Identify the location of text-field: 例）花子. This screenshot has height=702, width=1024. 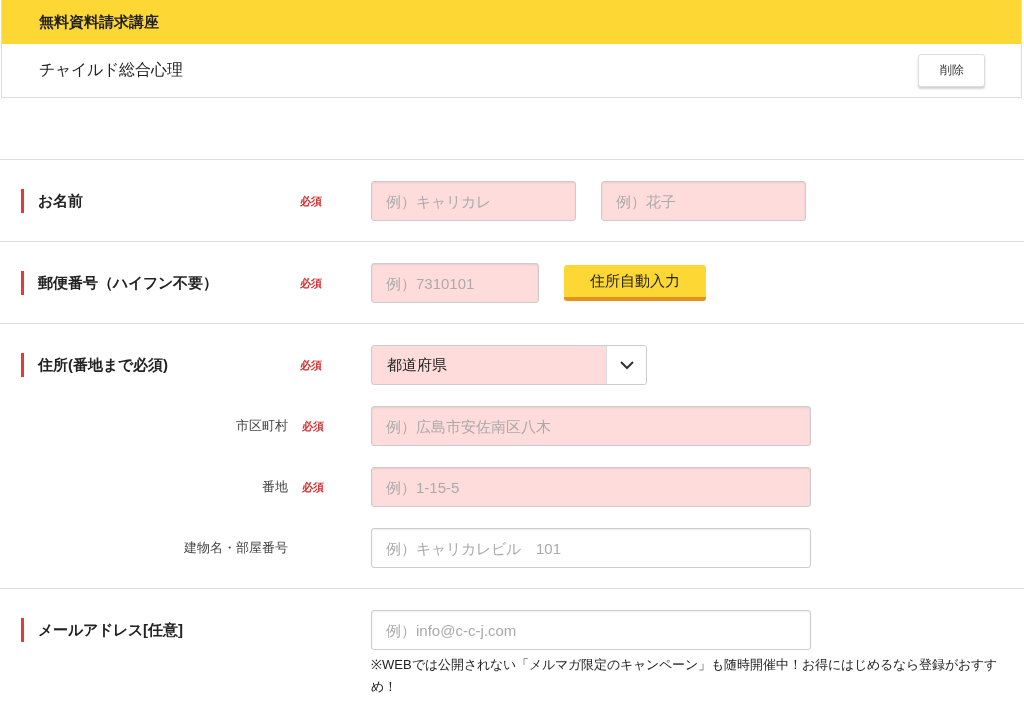
(703, 201).